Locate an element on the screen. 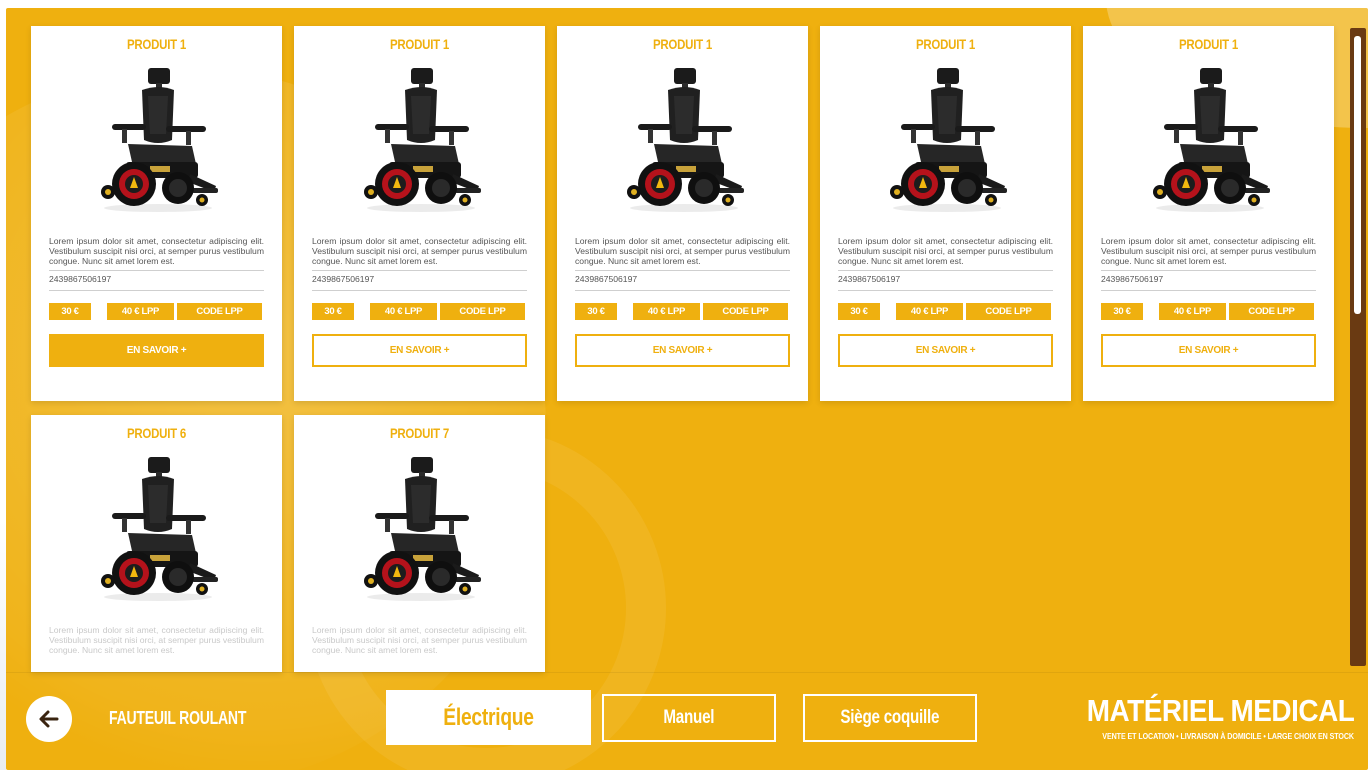 This screenshot has height=774, width=1371. tab-siege-coquille: Siège coquille is located at coordinates (890, 718).